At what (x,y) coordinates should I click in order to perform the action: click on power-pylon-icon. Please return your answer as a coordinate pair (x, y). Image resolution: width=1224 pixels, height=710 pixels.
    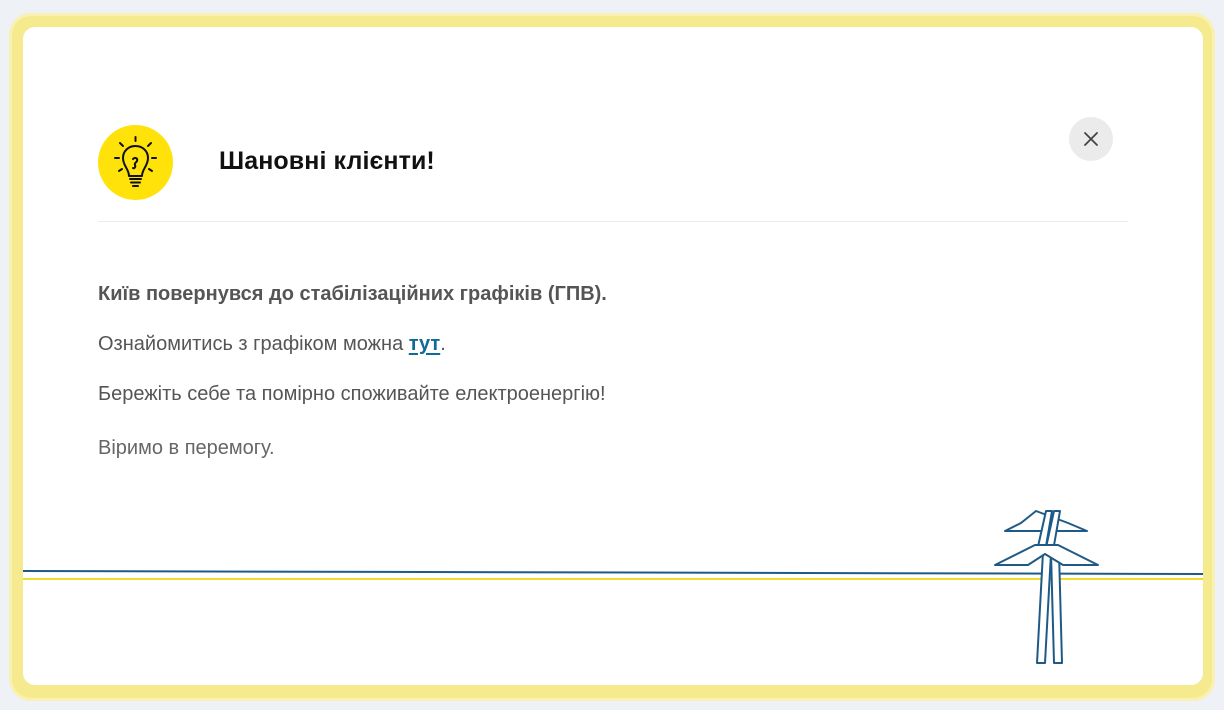
    Looking at the image, I should click on (1046, 587).